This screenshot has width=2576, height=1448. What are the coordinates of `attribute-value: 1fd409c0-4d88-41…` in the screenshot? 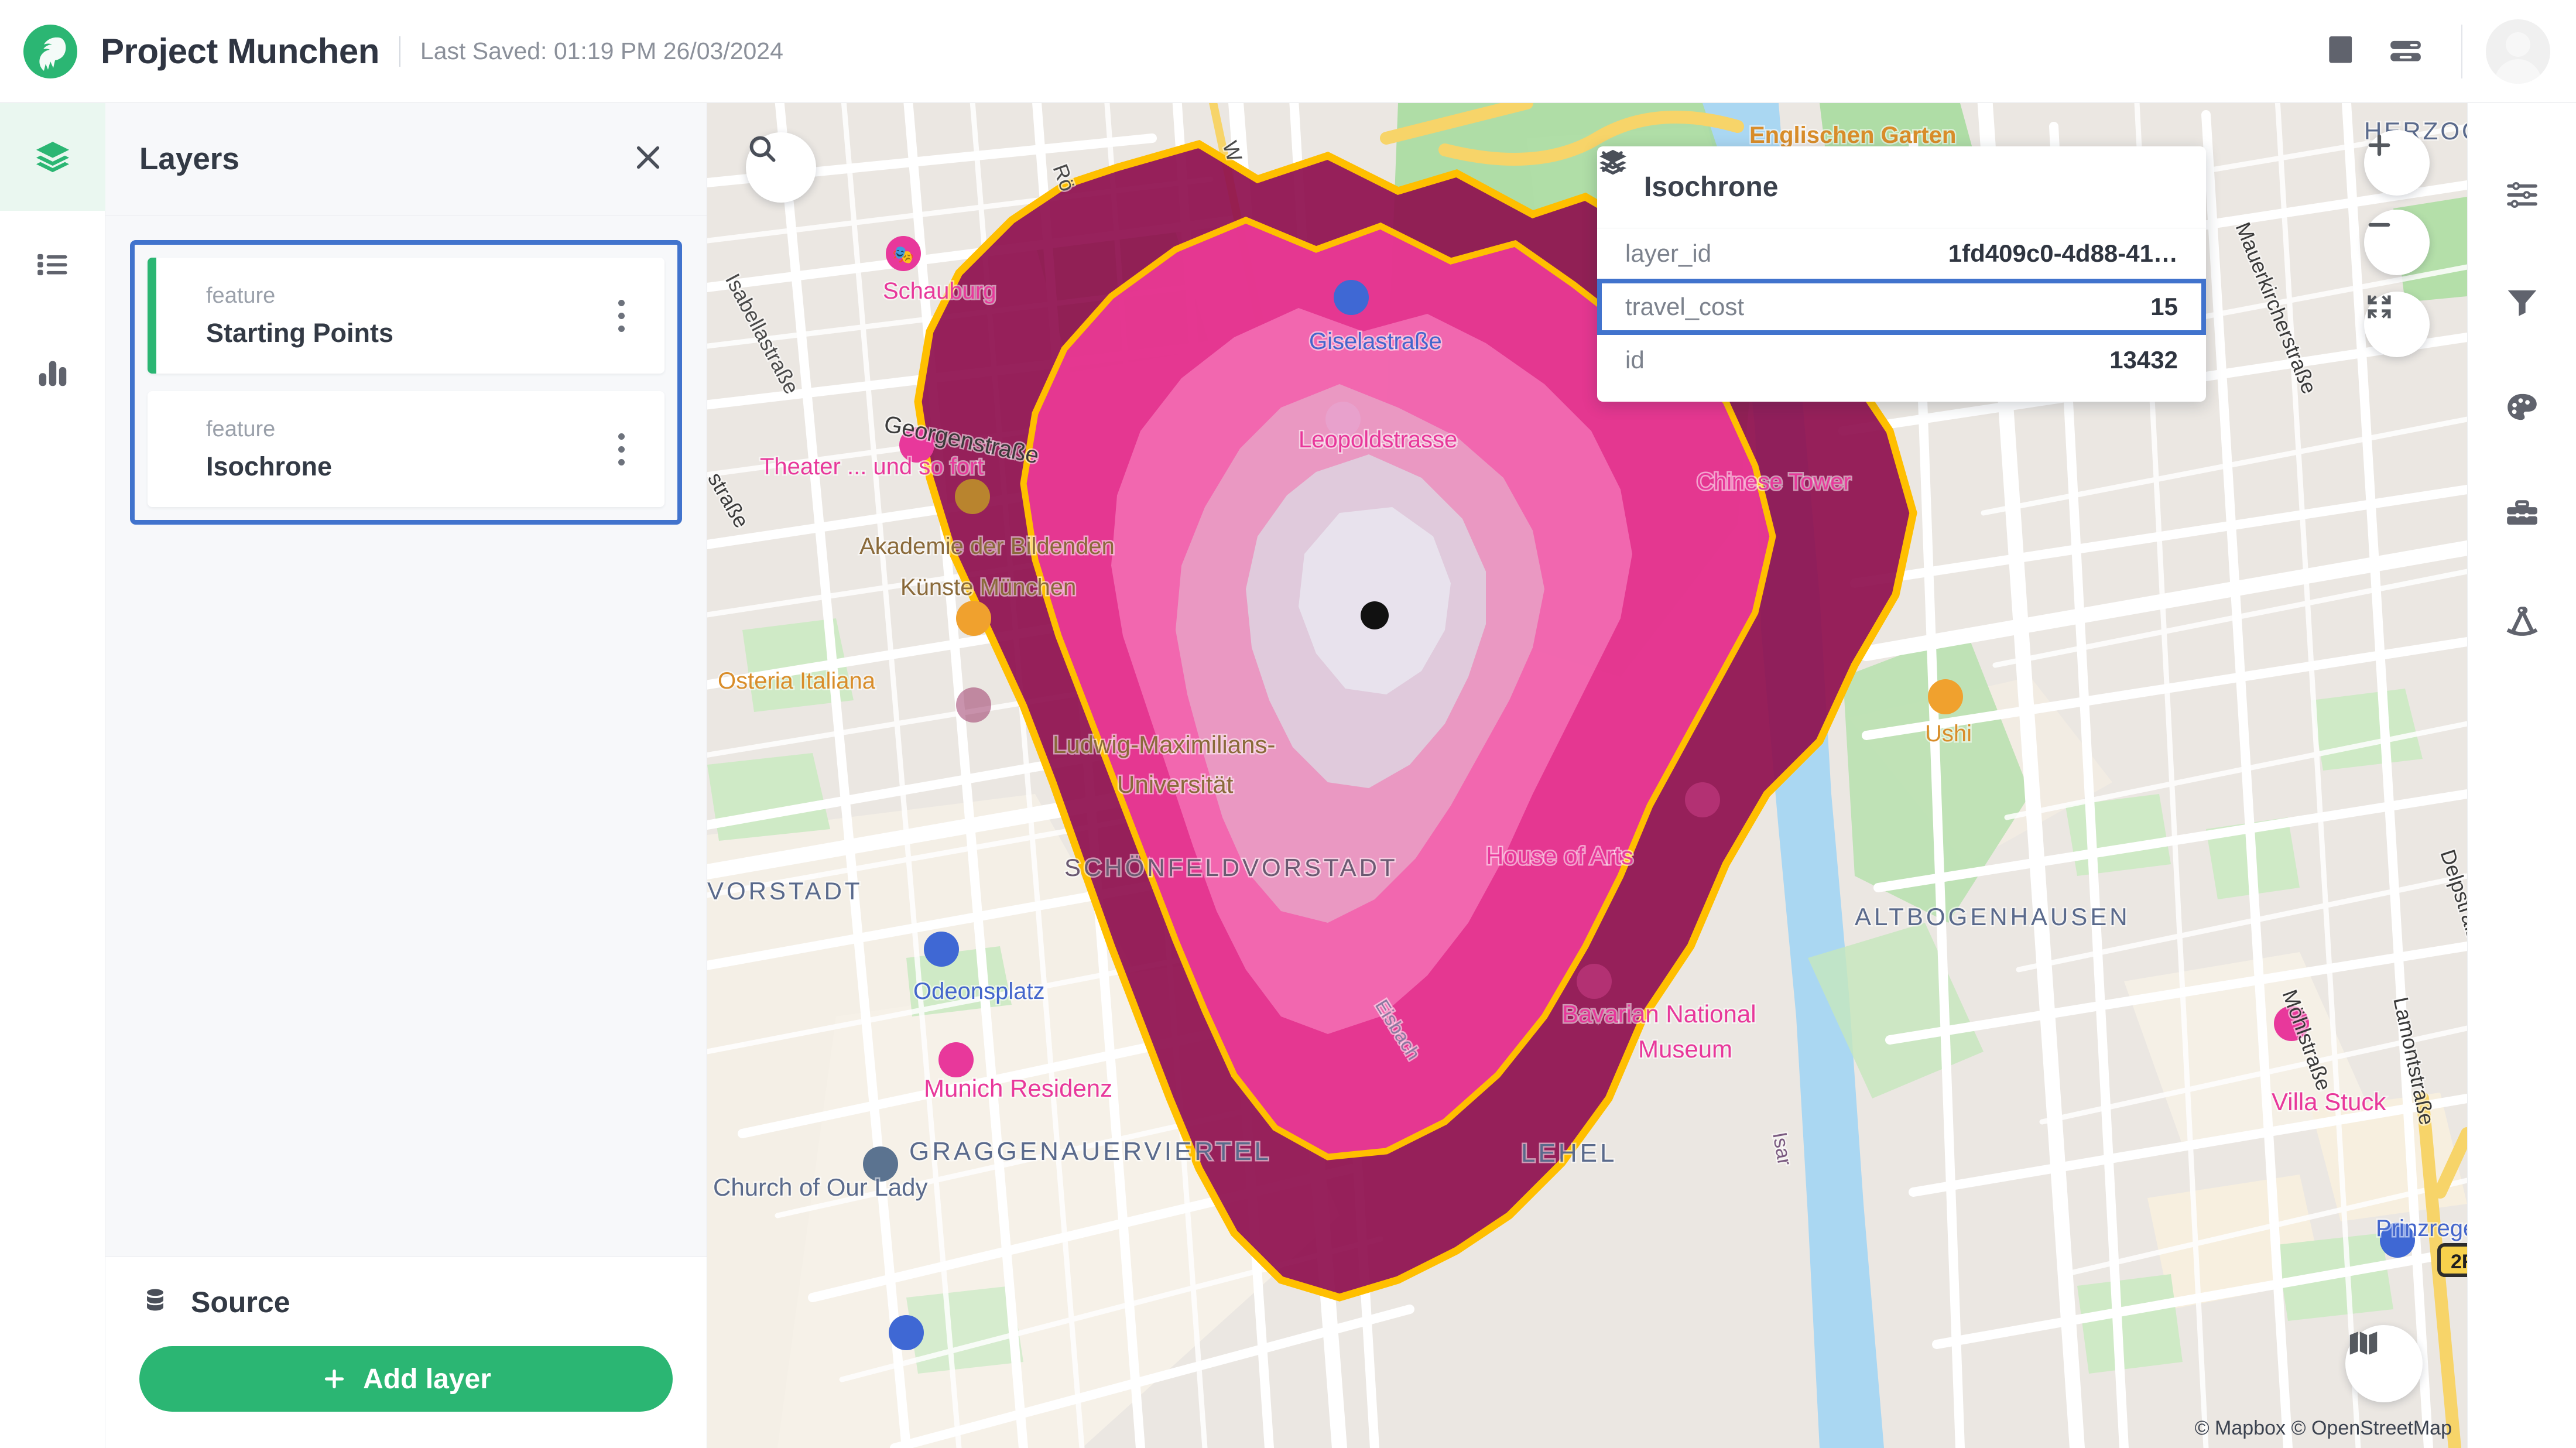 It's located at (2063, 253).